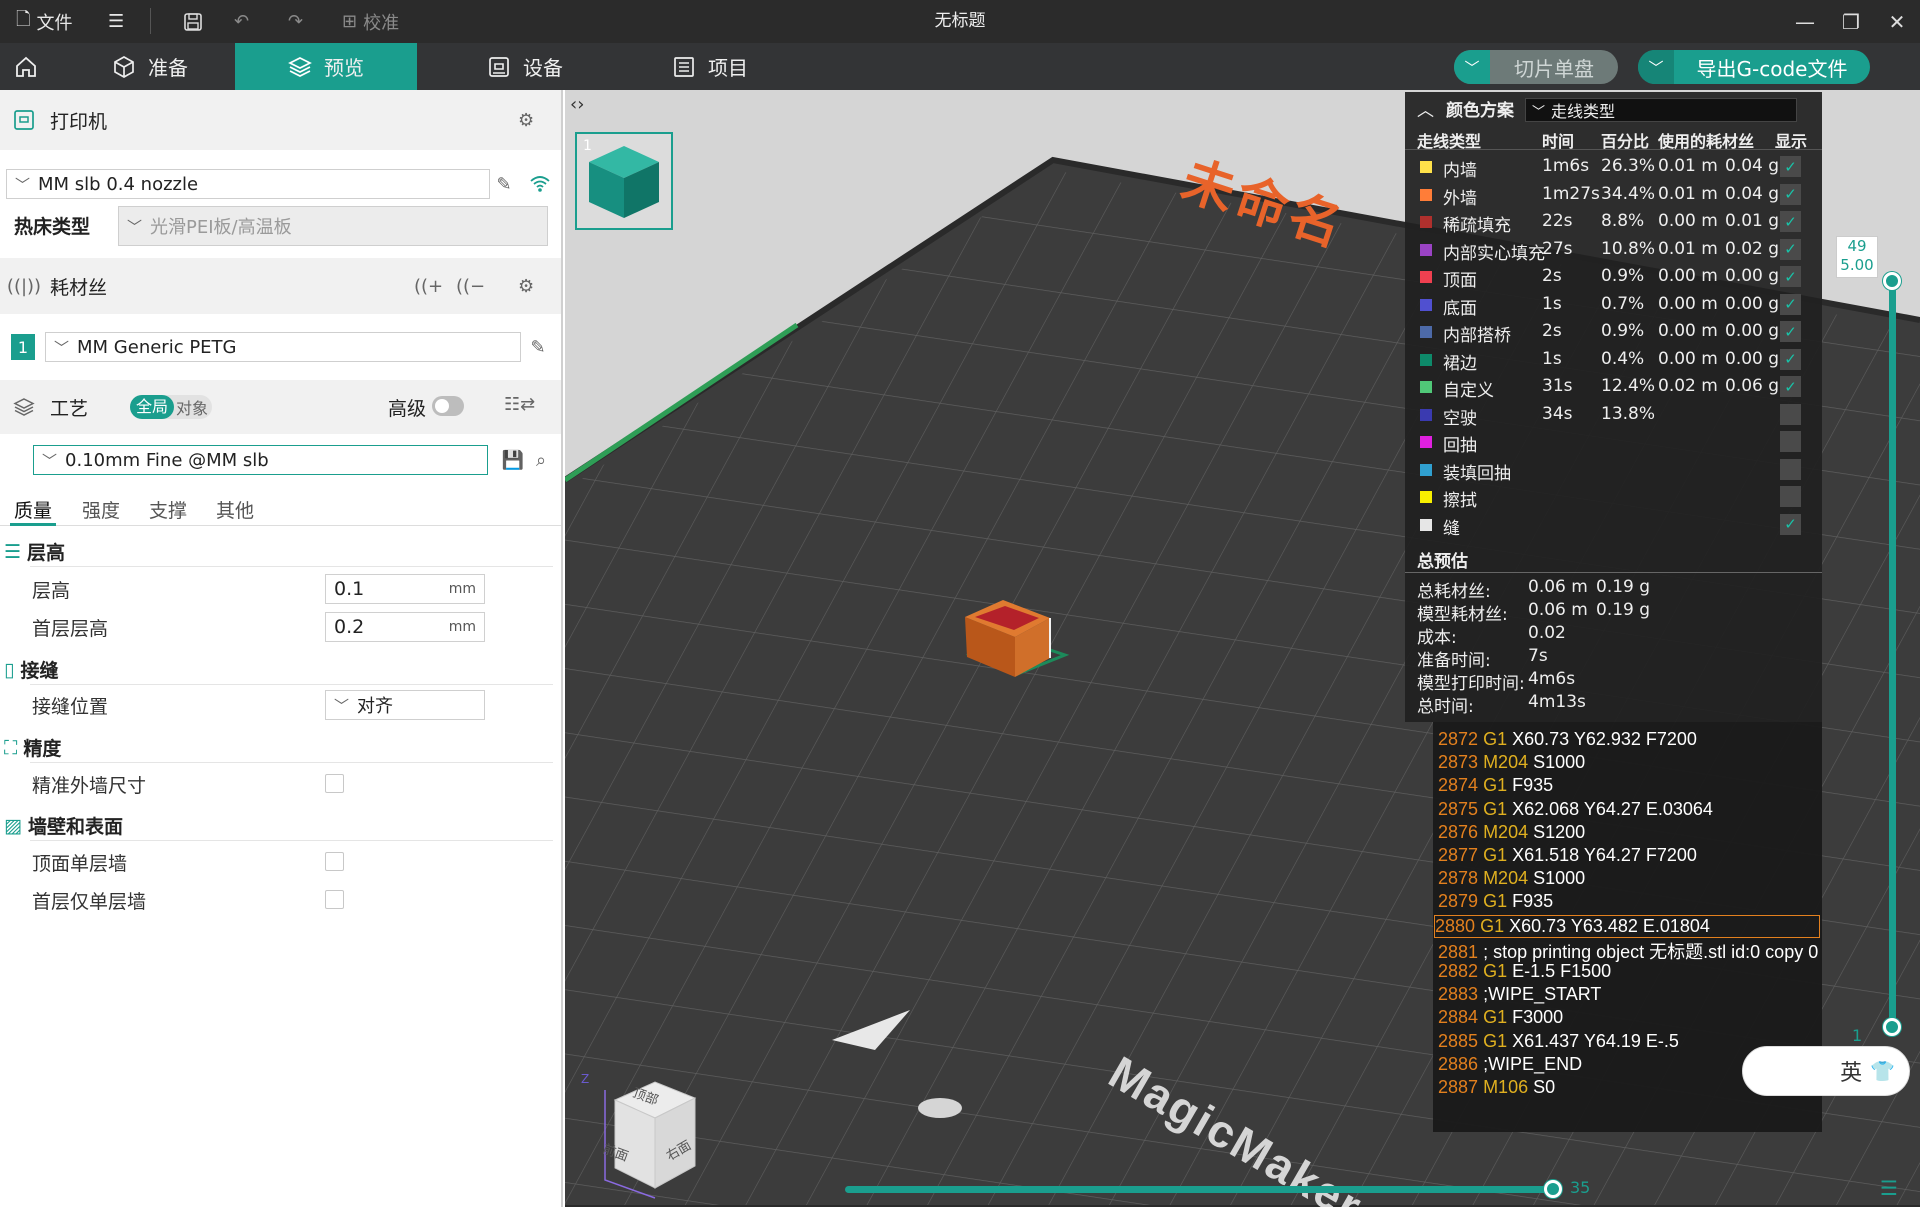 Image resolution: width=1920 pixels, height=1207 pixels. What do you see at coordinates (1851, 21) in the screenshot?
I see `restore-icon: ❐` at bounding box center [1851, 21].